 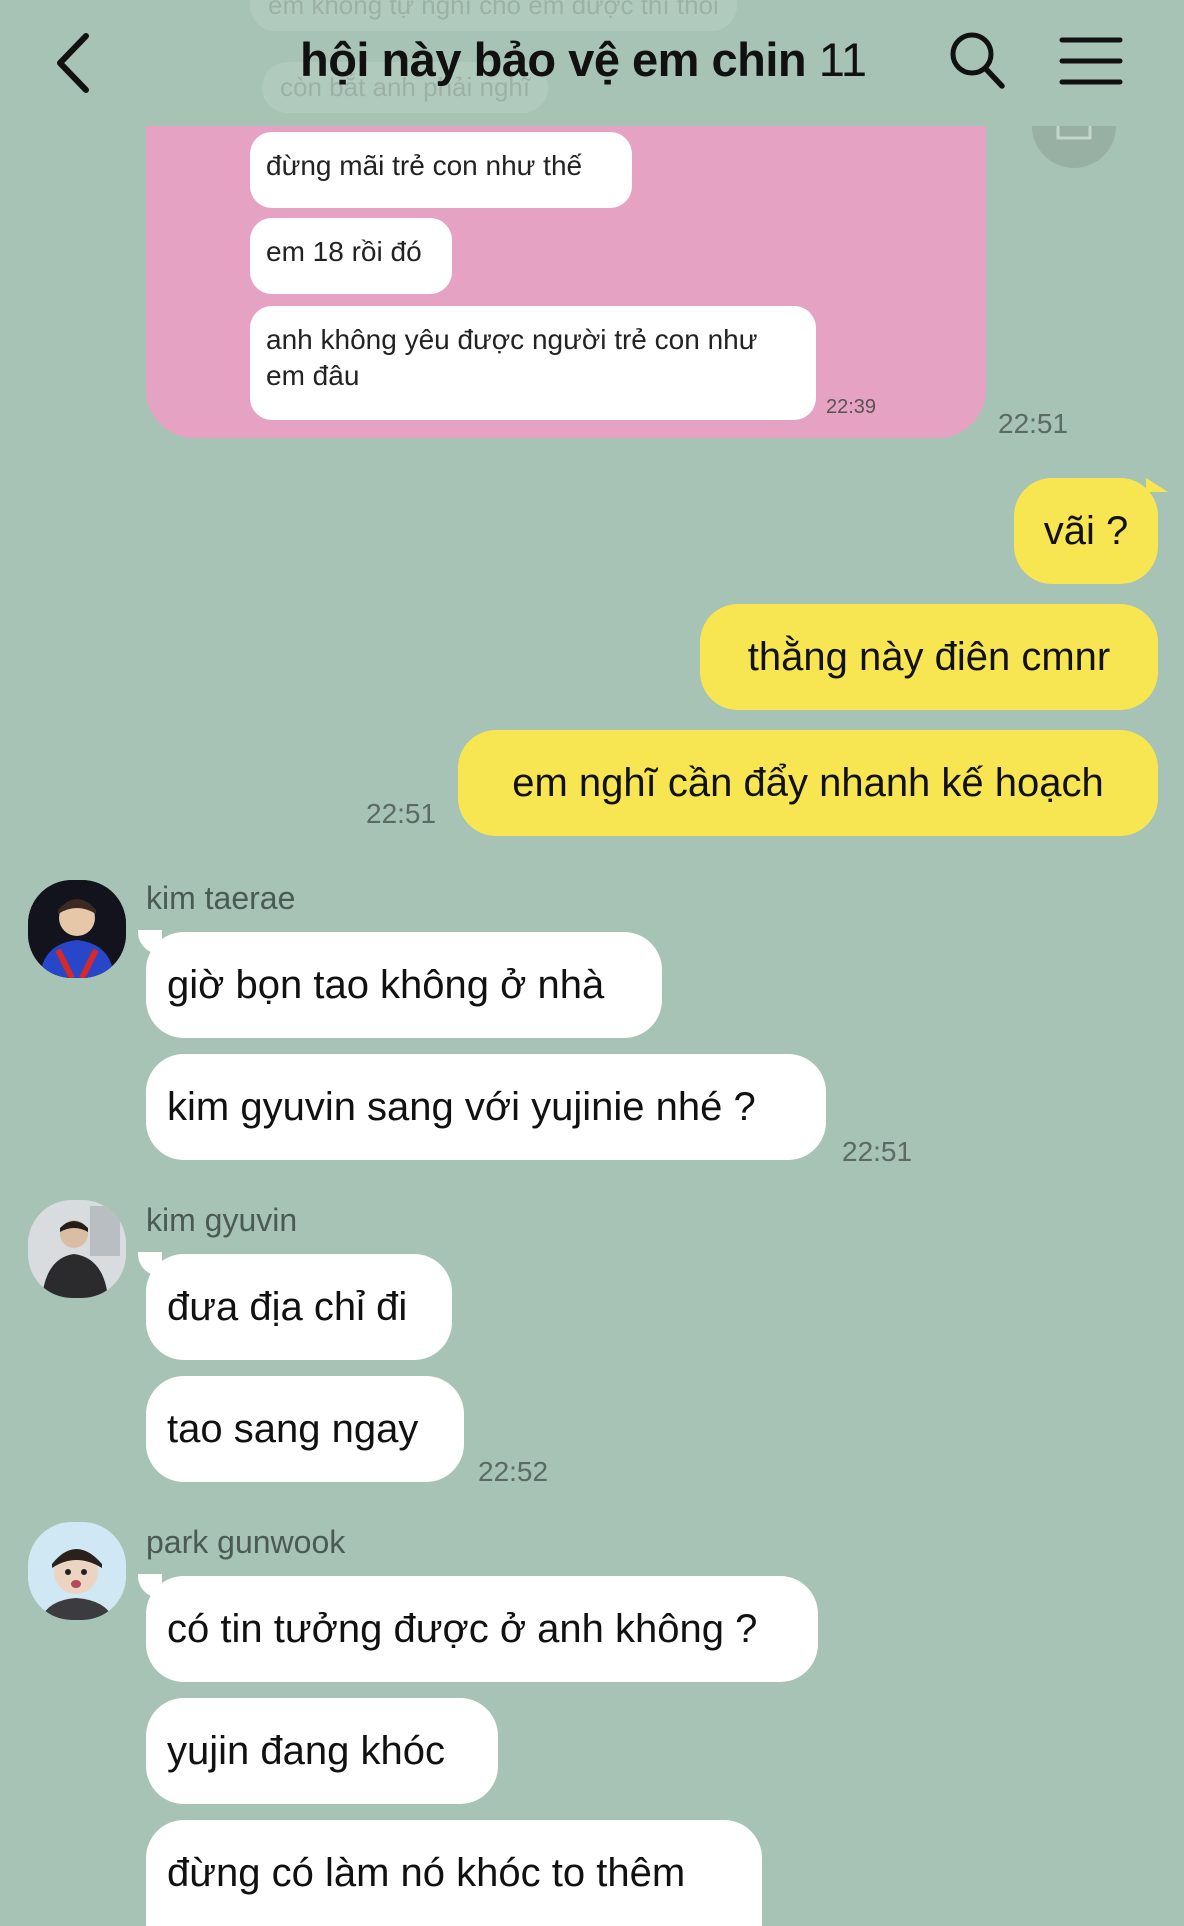 I want to click on their-message-bubble: có tin tưởng được ở anh không ?, so click(x=482, y=1629).